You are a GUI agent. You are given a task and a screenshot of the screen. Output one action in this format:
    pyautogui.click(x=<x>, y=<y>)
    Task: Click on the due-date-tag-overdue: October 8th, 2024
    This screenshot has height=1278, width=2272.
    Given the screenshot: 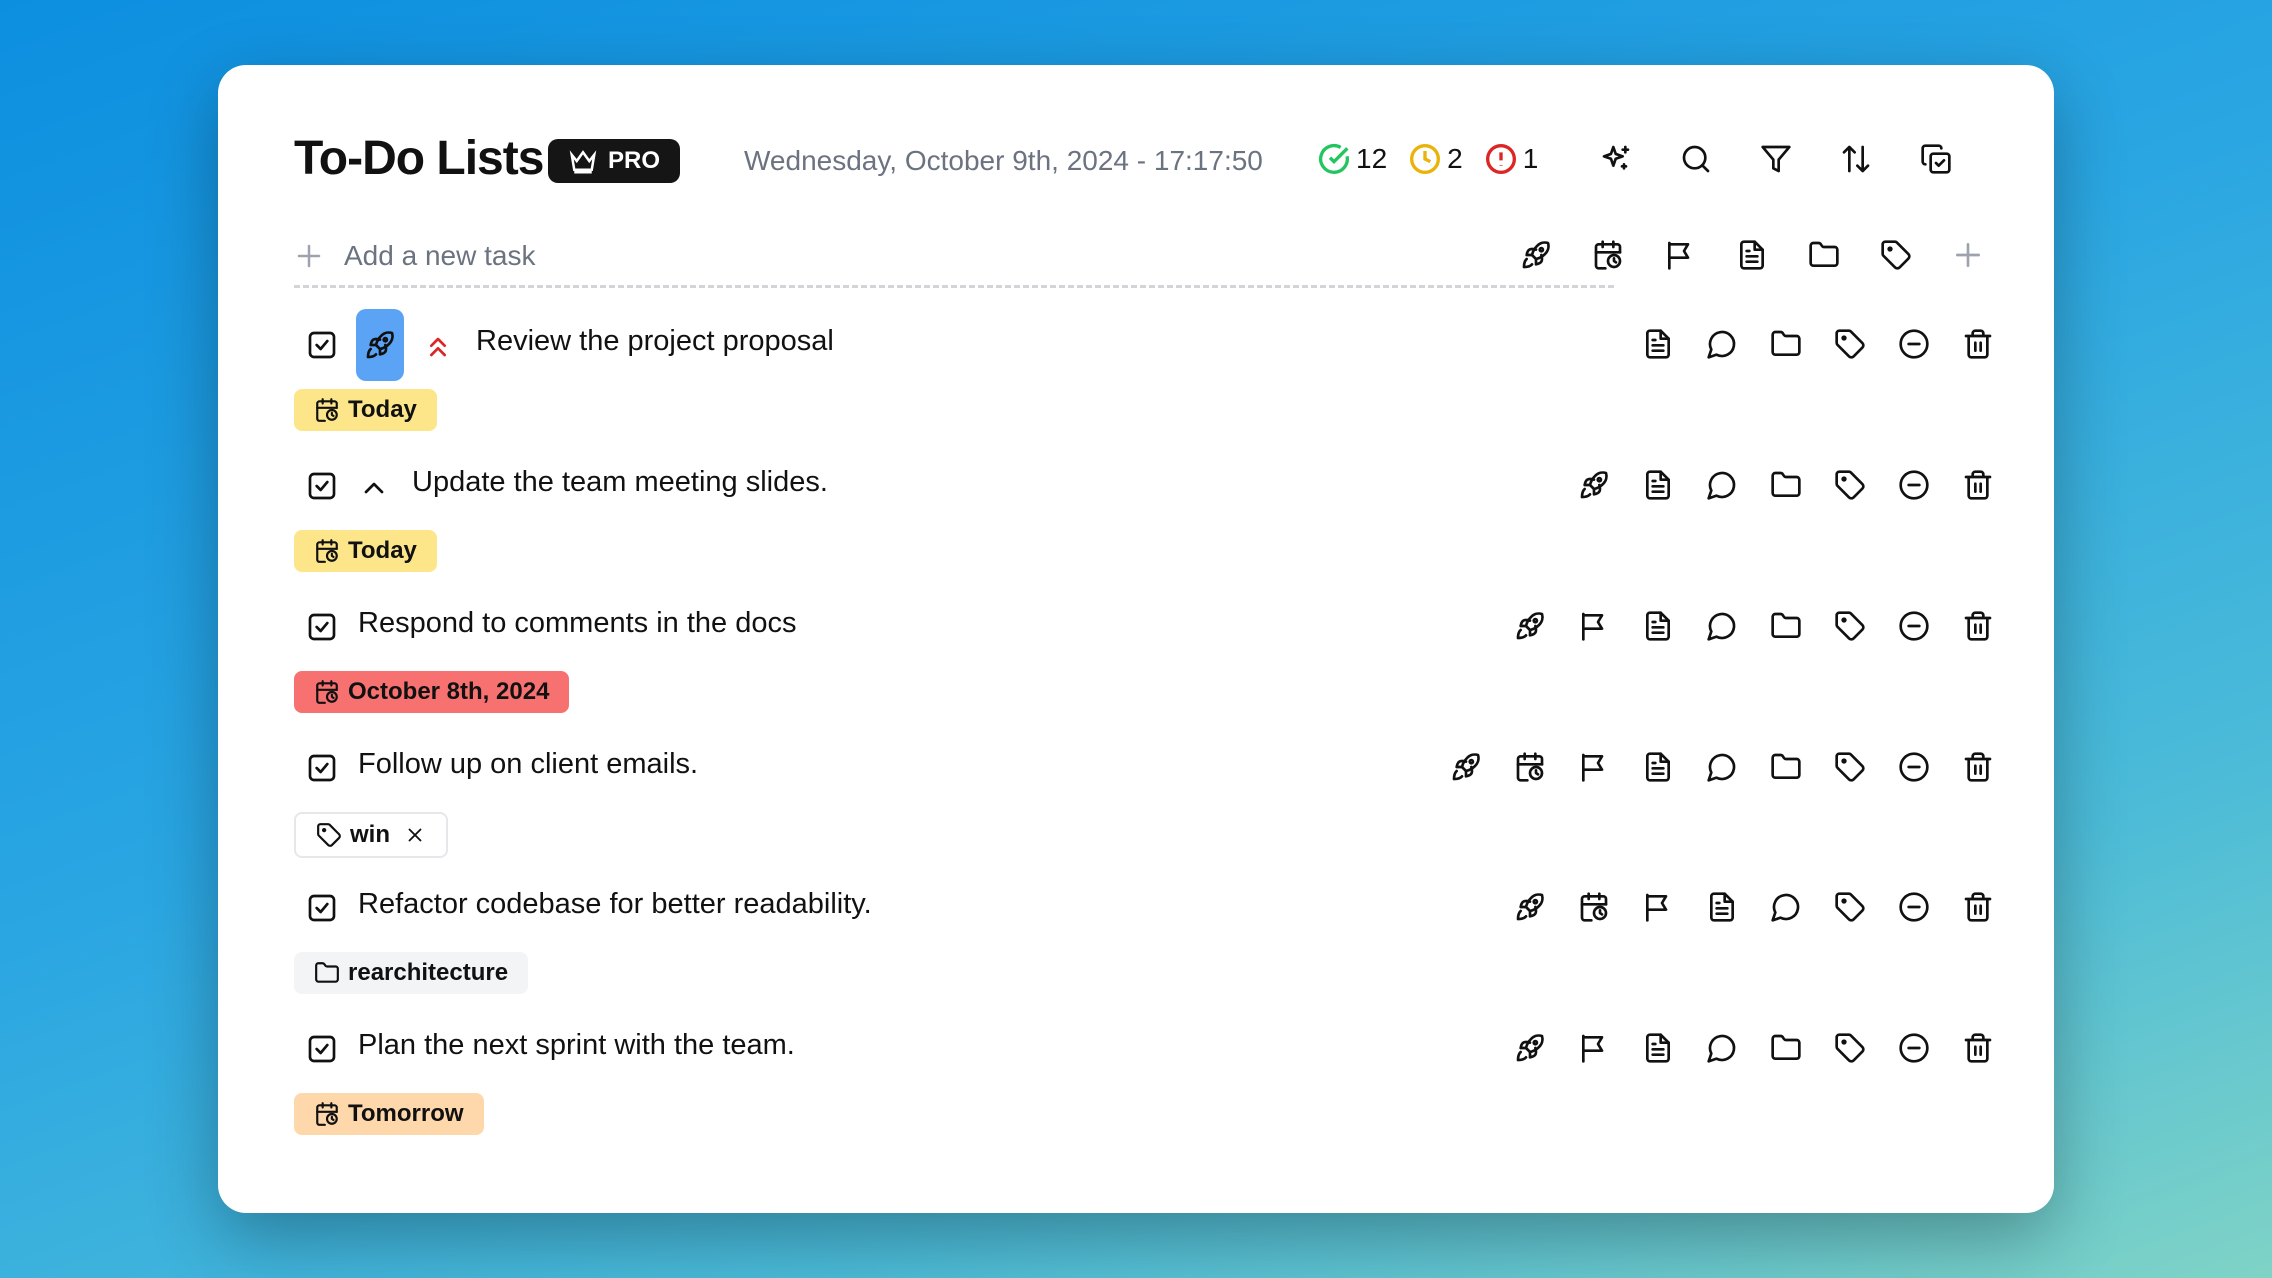 What is the action you would take?
    pyautogui.click(x=432, y=692)
    